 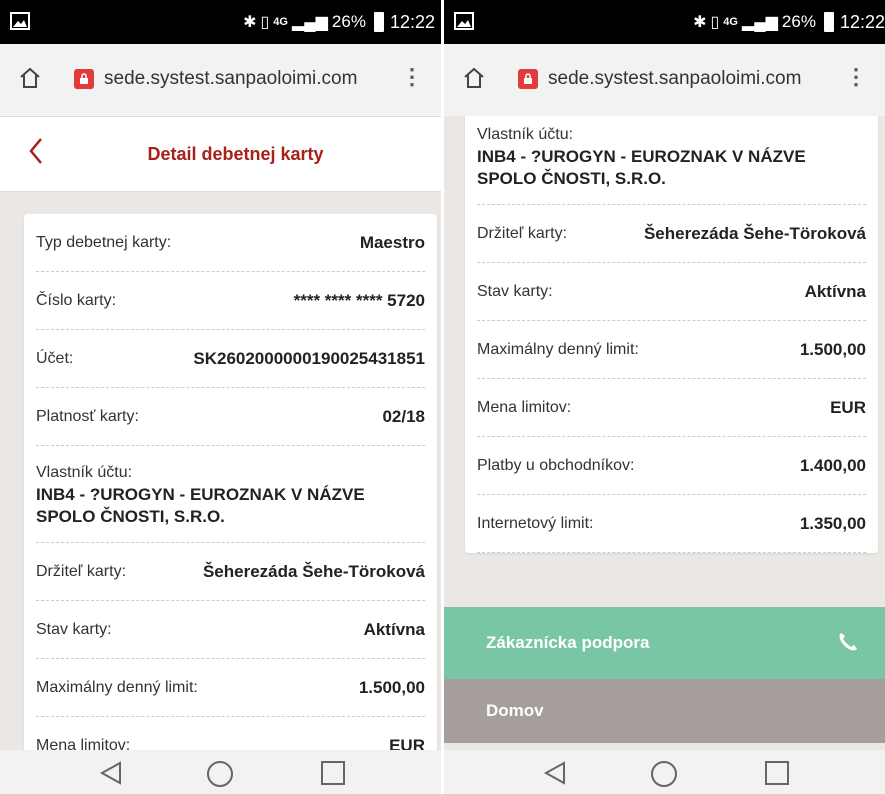 I want to click on row-value: 1.400,00, so click(x=832, y=465).